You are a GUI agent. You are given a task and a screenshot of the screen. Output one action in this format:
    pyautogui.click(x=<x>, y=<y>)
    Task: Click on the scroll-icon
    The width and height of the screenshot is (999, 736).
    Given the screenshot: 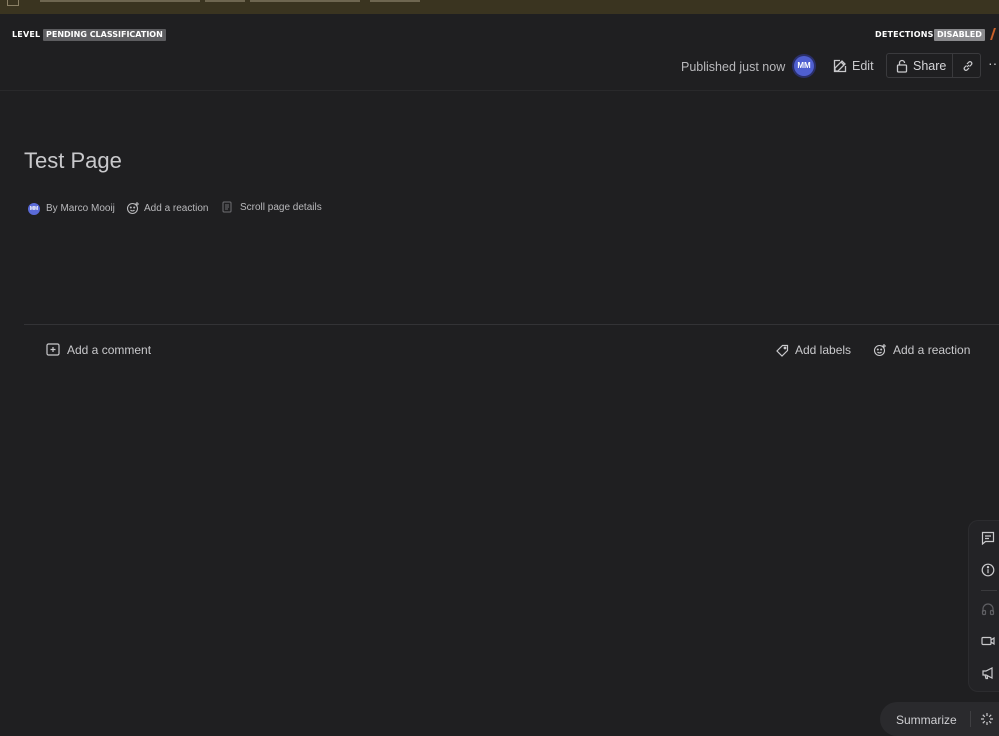 What is the action you would take?
    pyautogui.click(x=227, y=207)
    